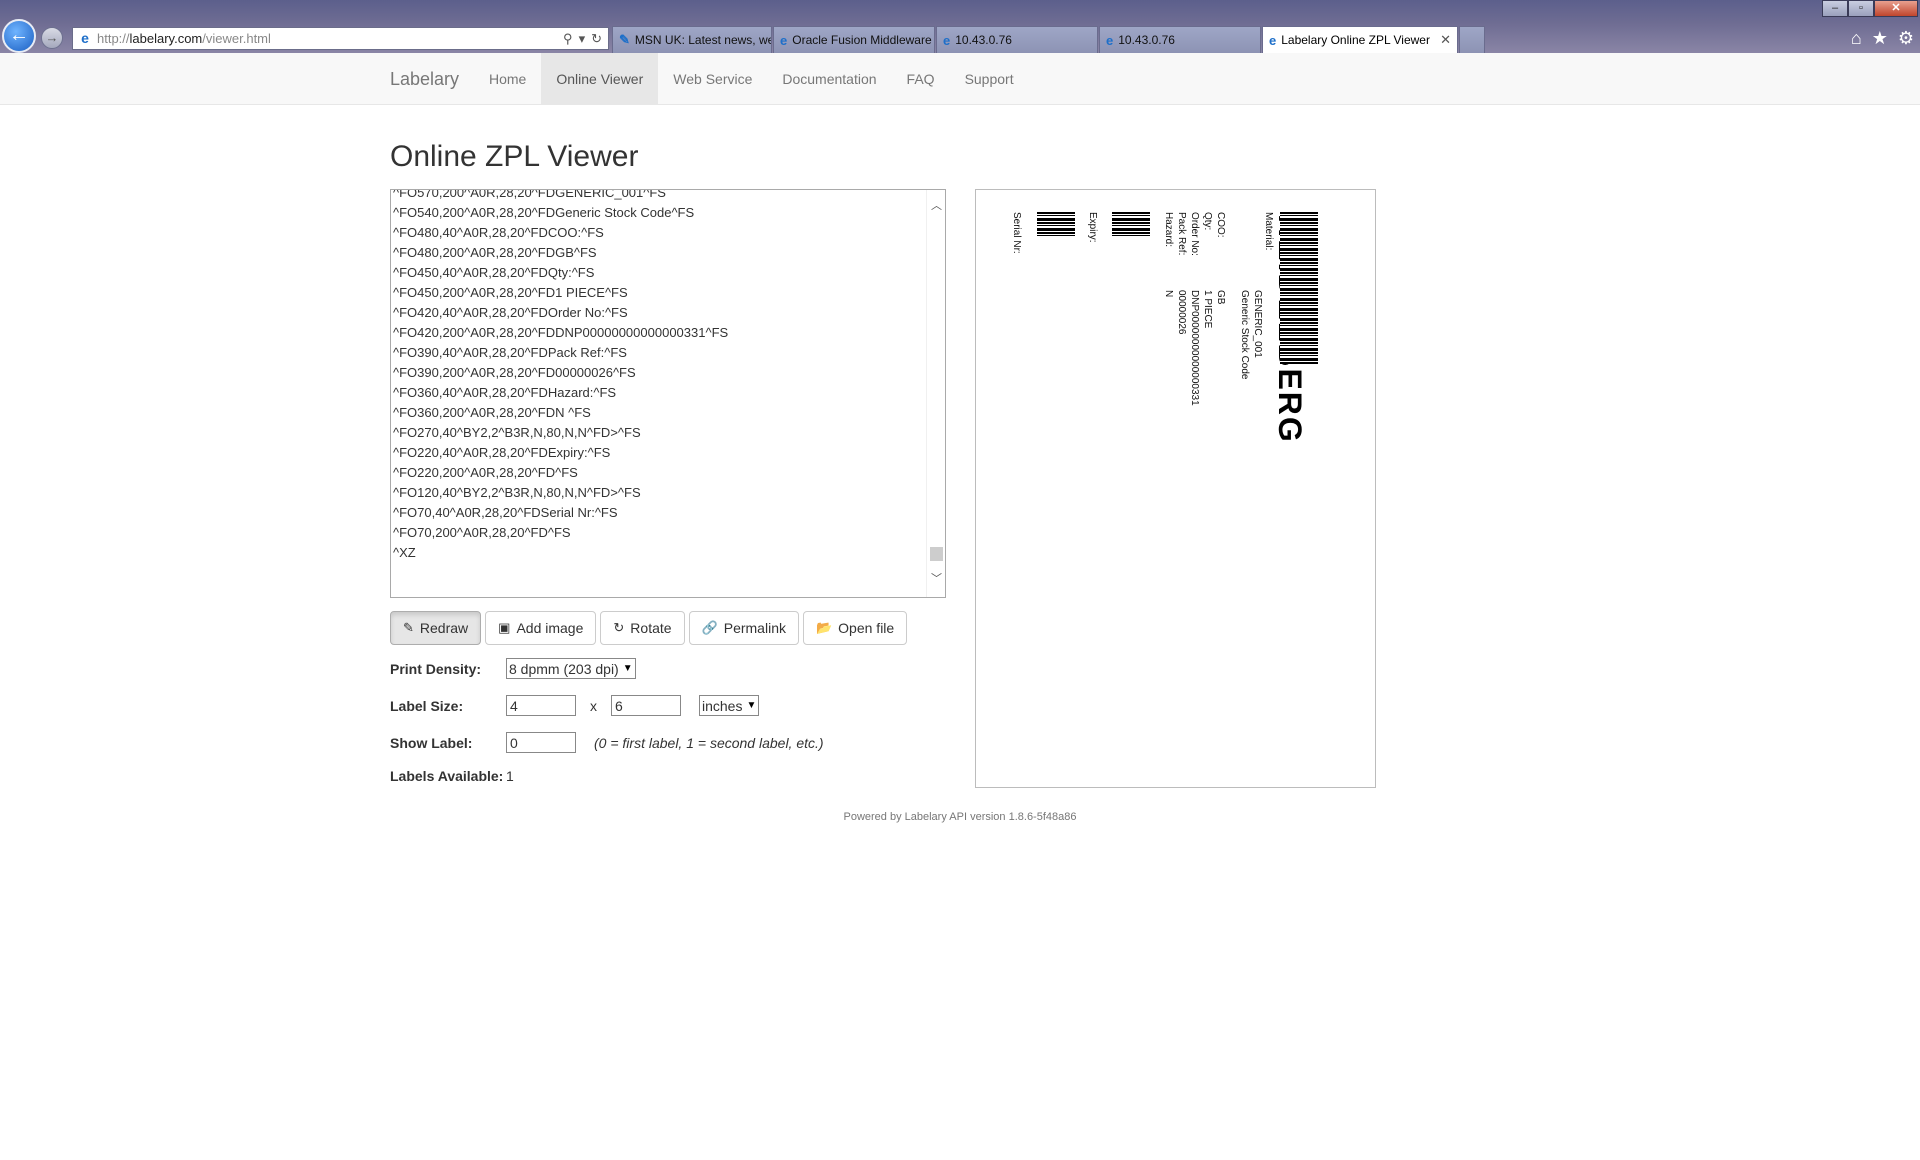  What do you see at coordinates (52, 38) in the screenshot?
I see `forward-button: →` at bounding box center [52, 38].